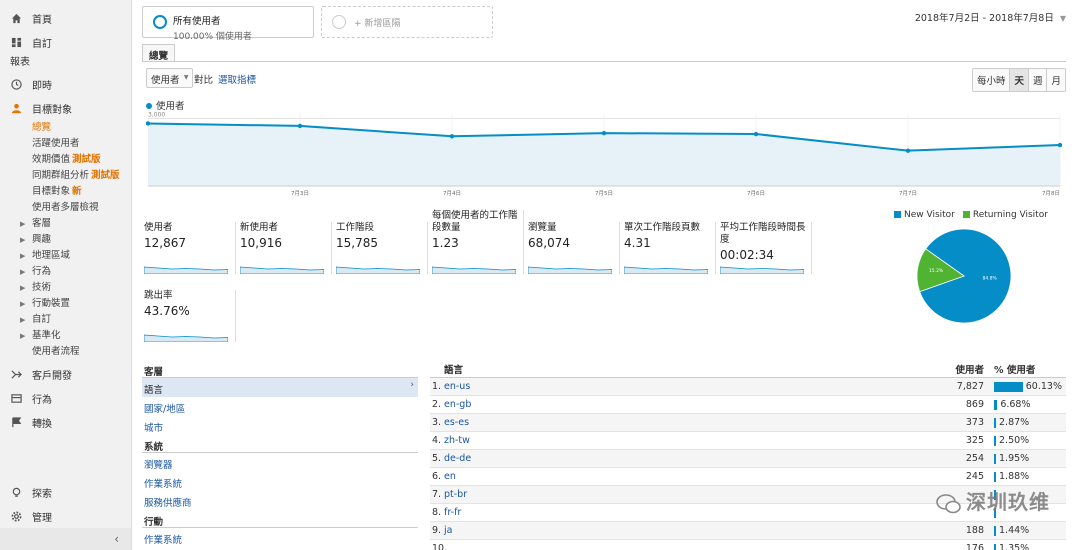 The width and height of the screenshot is (1080, 550). Describe the element at coordinates (212, 37) in the screenshot. I see `segment-subtitle: 100.00% 個使用者` at that location.